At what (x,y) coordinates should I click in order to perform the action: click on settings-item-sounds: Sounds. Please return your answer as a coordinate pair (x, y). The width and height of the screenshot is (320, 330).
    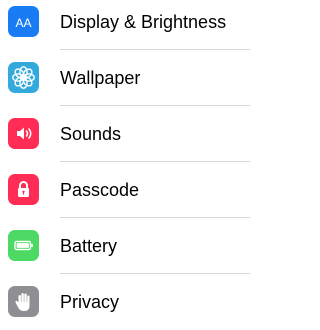
    Looking at the image, I should click on (125, 134).